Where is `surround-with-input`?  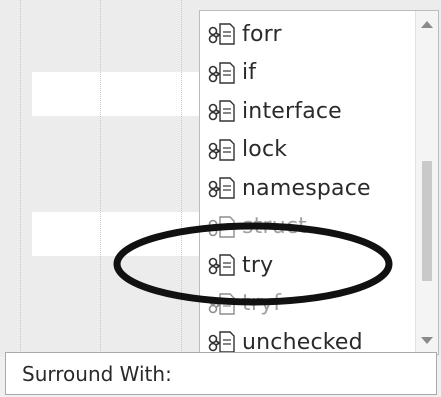 surround-with-input is located at coordinates (312, 373).